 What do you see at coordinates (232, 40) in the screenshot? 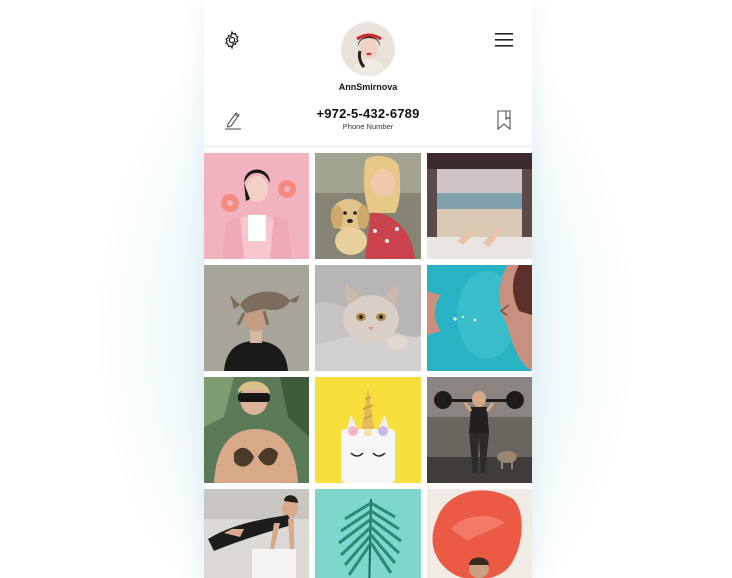
I see `gear-icon` at bounding box center [232, 40].